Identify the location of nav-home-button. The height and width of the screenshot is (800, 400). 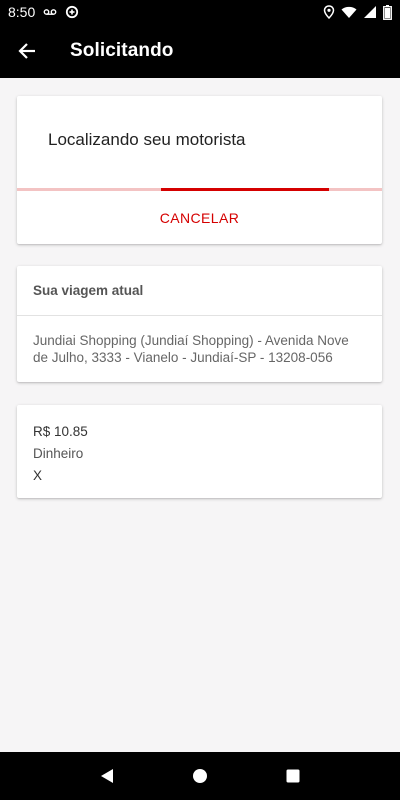
(200, 776).